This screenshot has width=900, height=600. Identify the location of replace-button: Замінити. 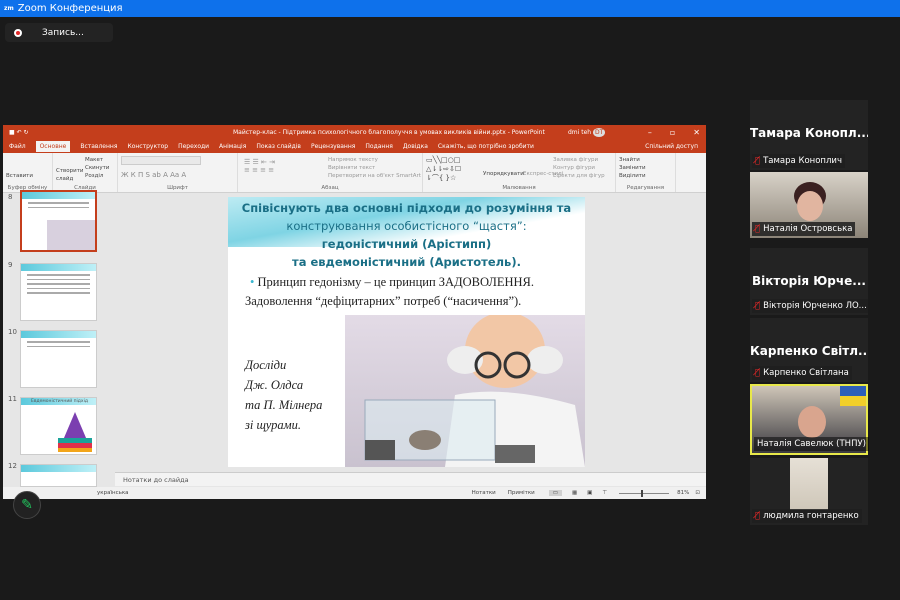
(645, 168).